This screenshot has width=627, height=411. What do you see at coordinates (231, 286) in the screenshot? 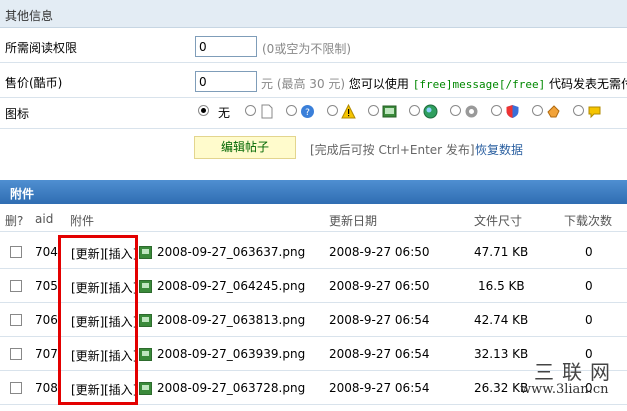
I see `row-filename: 2008-09-27_064245.png` at bounding box center [231, 286].